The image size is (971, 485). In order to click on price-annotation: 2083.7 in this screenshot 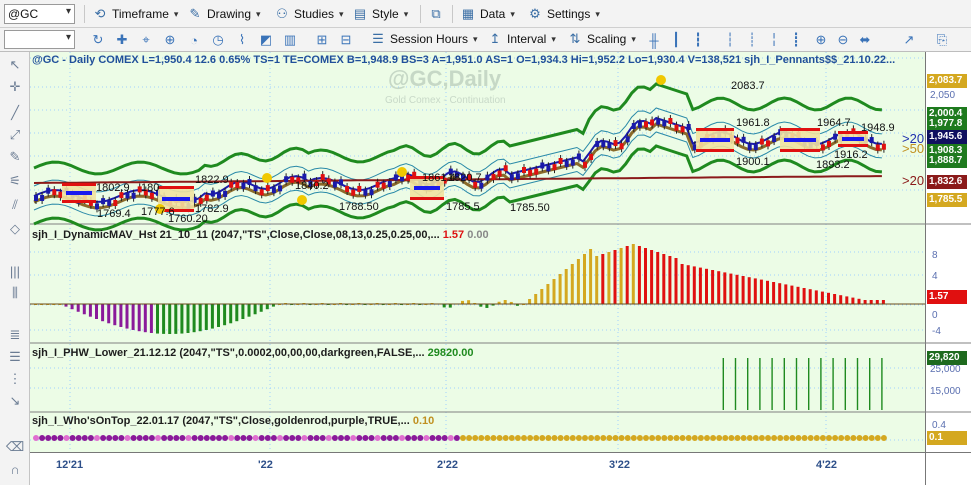, I will do `click(748, 86)`.